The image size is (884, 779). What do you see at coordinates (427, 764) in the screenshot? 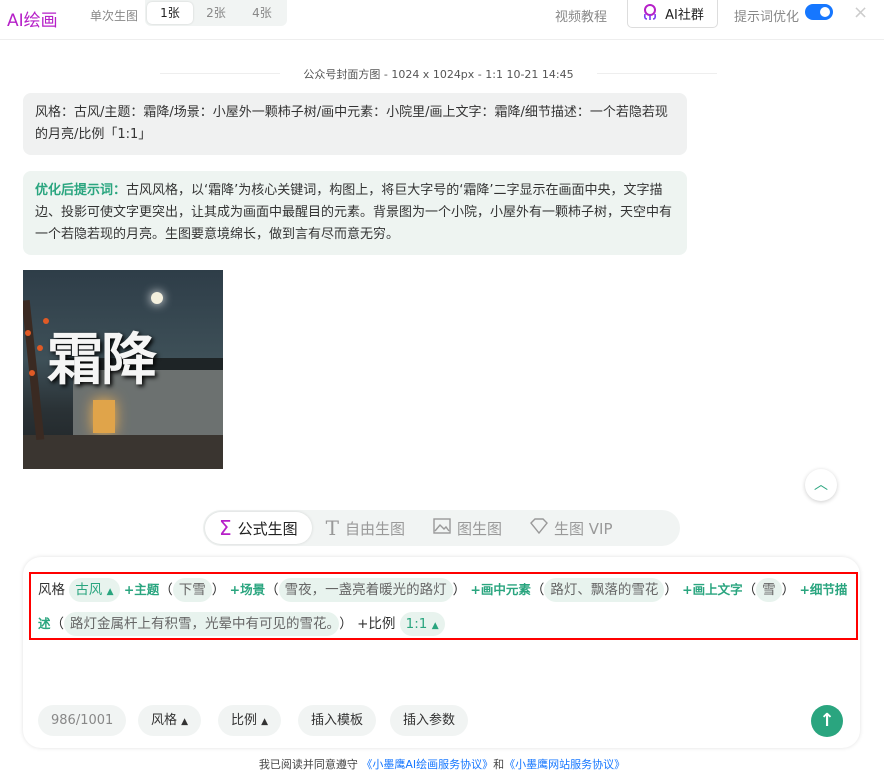
I see `ai-service-agreement-link: 《小墨鹰AI绘画服务协议》` at bounding box center [427, 764].